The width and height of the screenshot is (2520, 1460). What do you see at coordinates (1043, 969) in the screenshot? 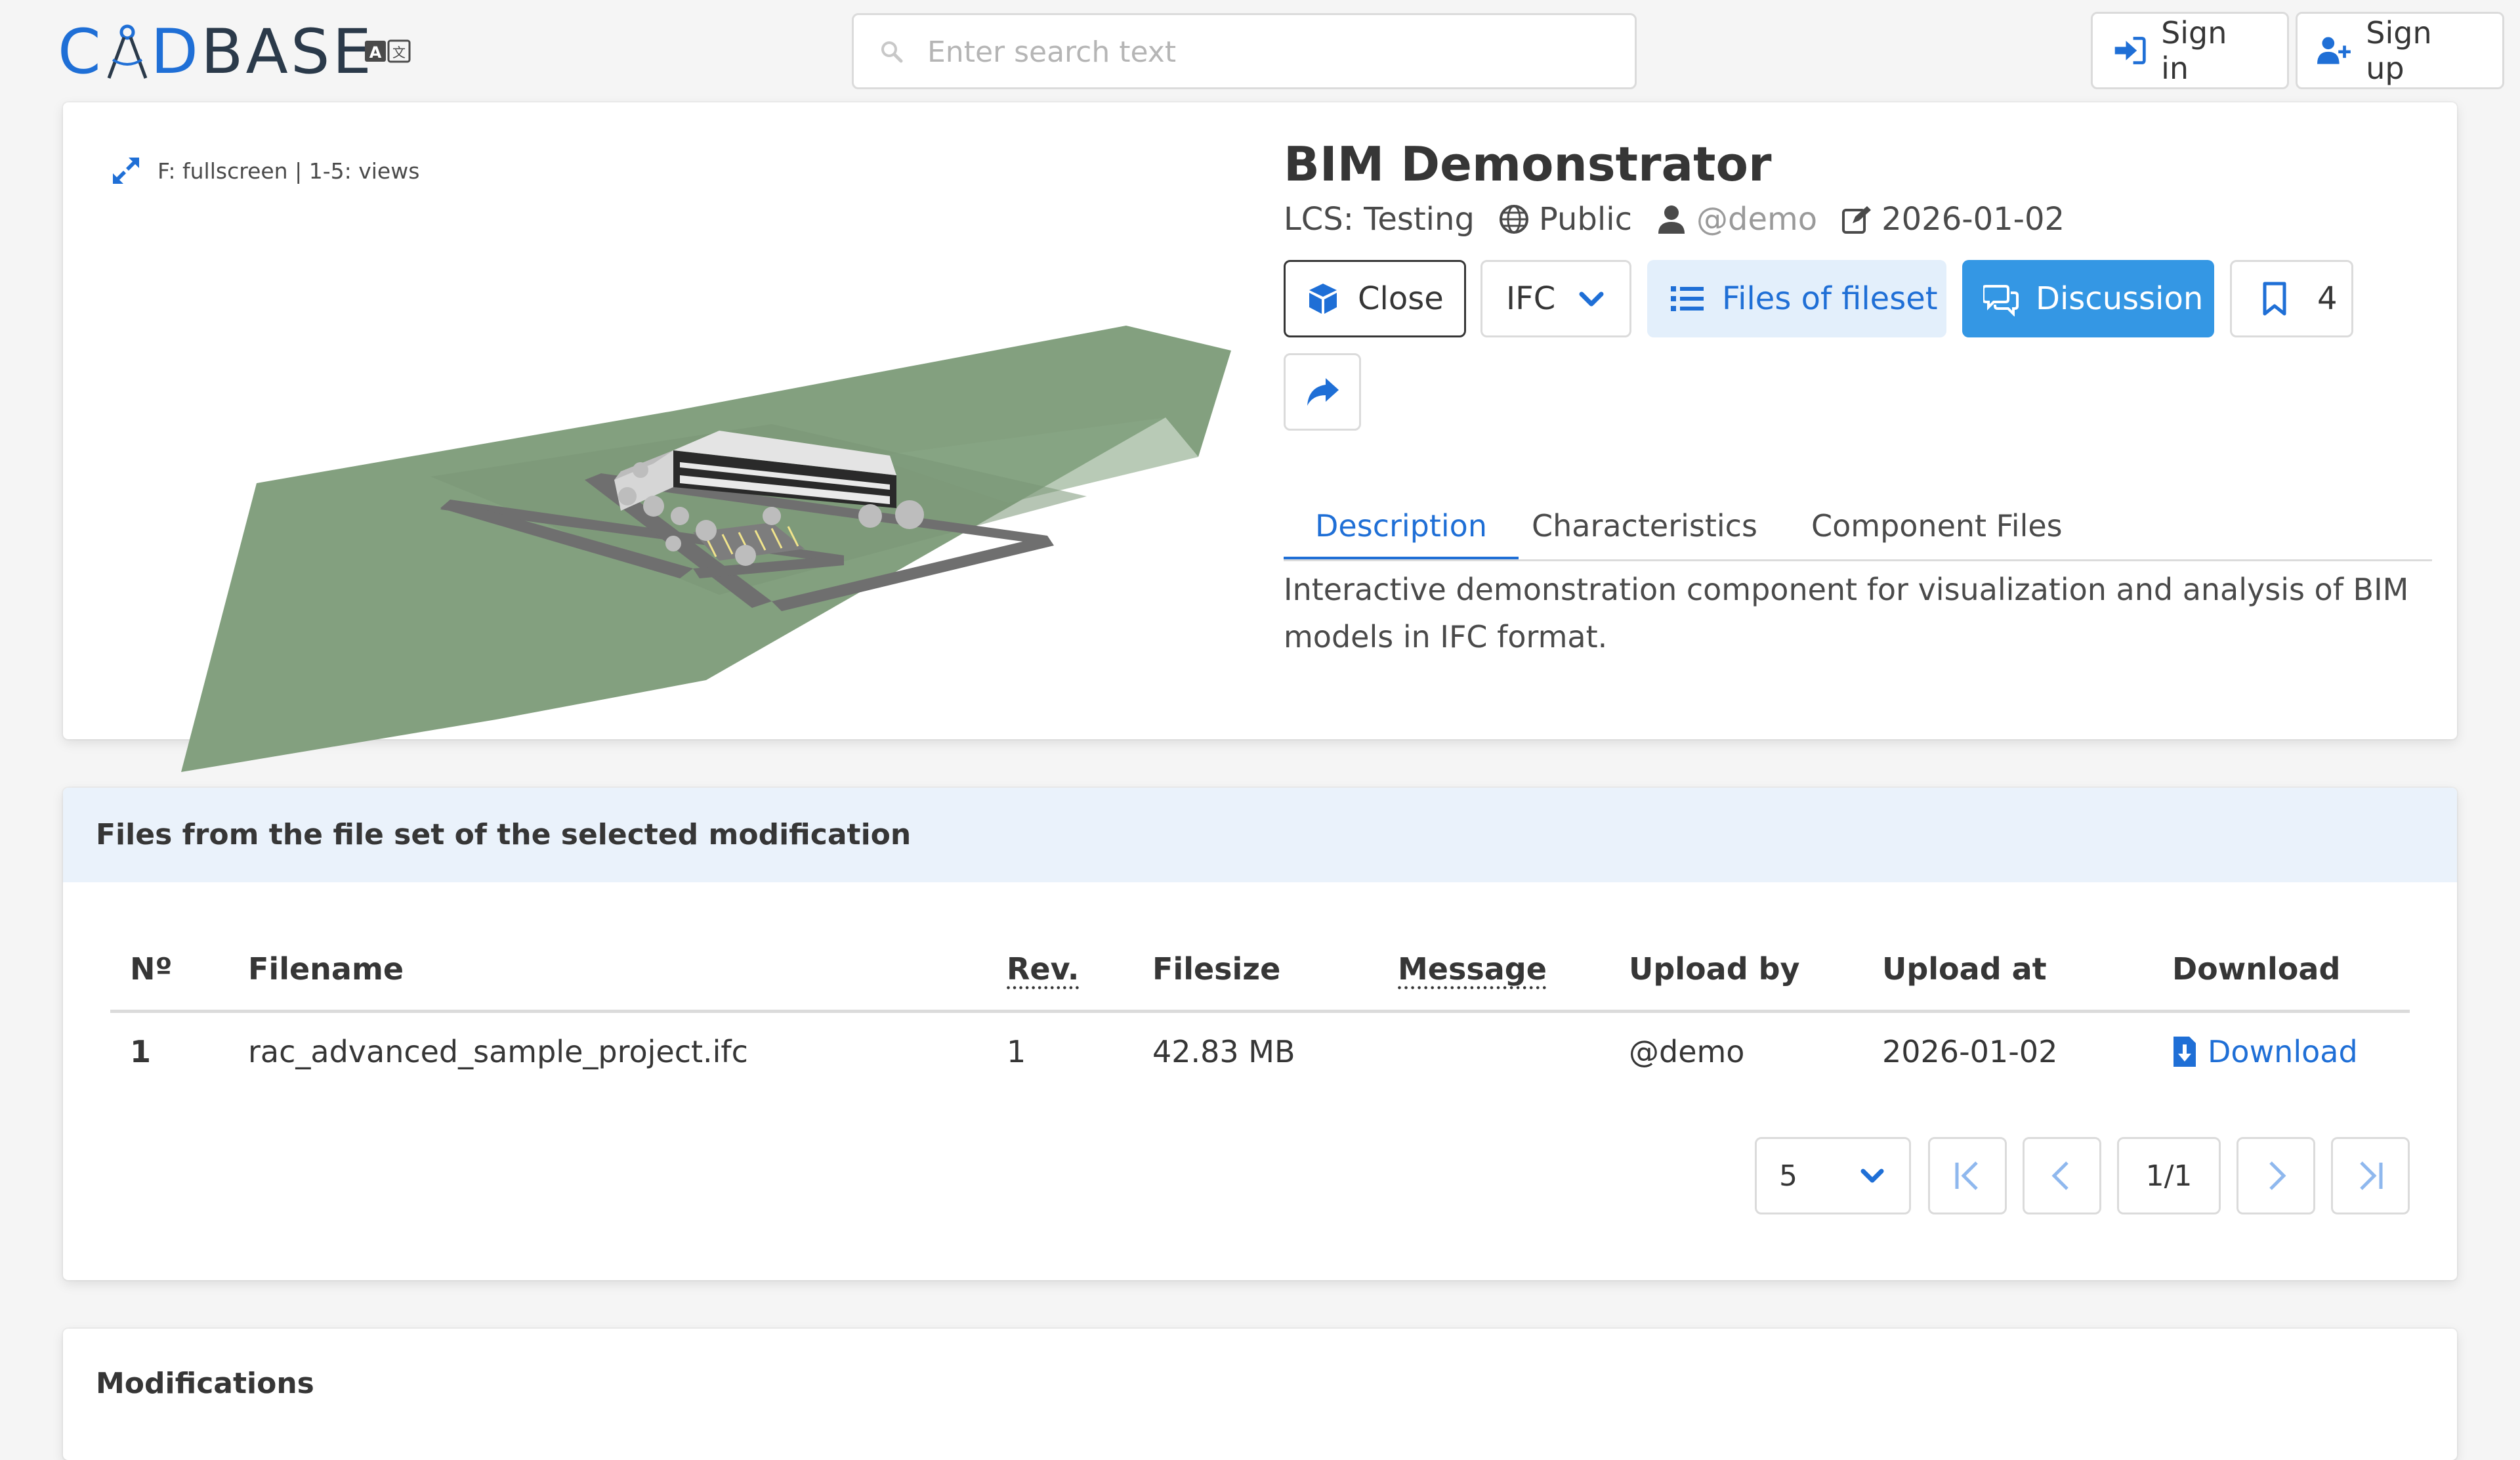
I see `col-revision: Rev.` at bounding box center [1043, 969].